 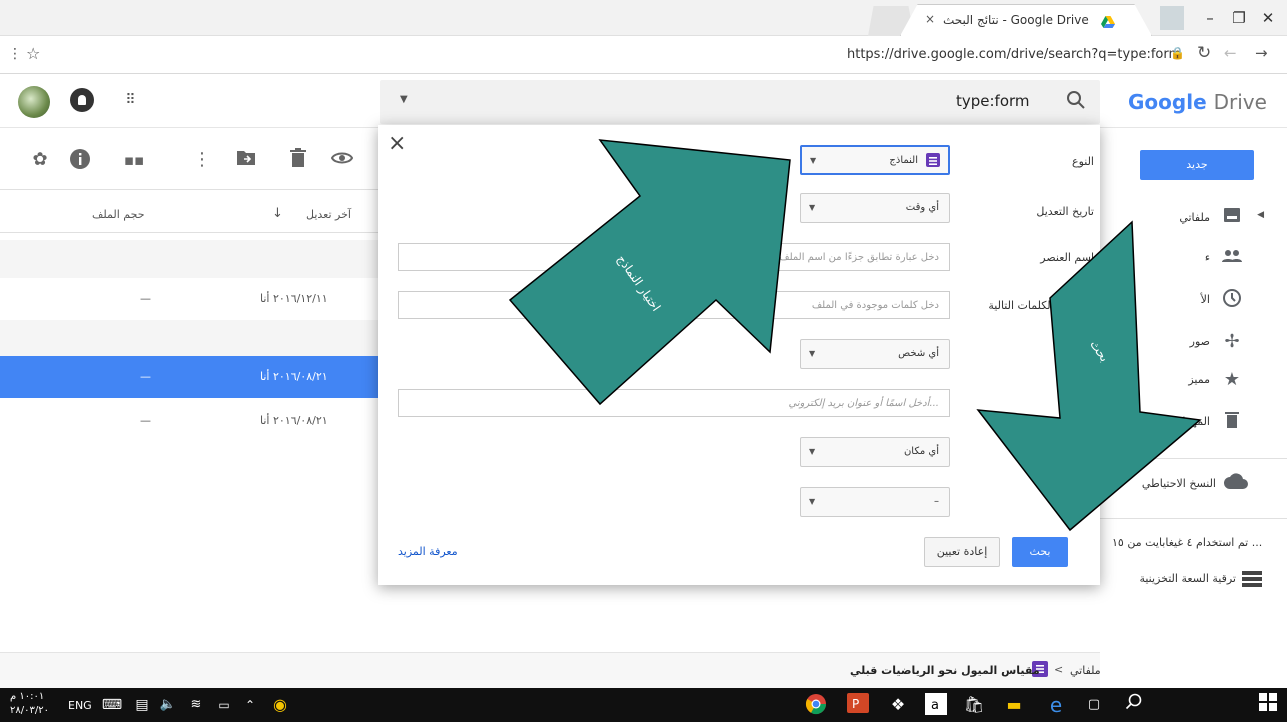 I want to click on modified-label: تاريخ التعديل, so click(x=1065, y=211).